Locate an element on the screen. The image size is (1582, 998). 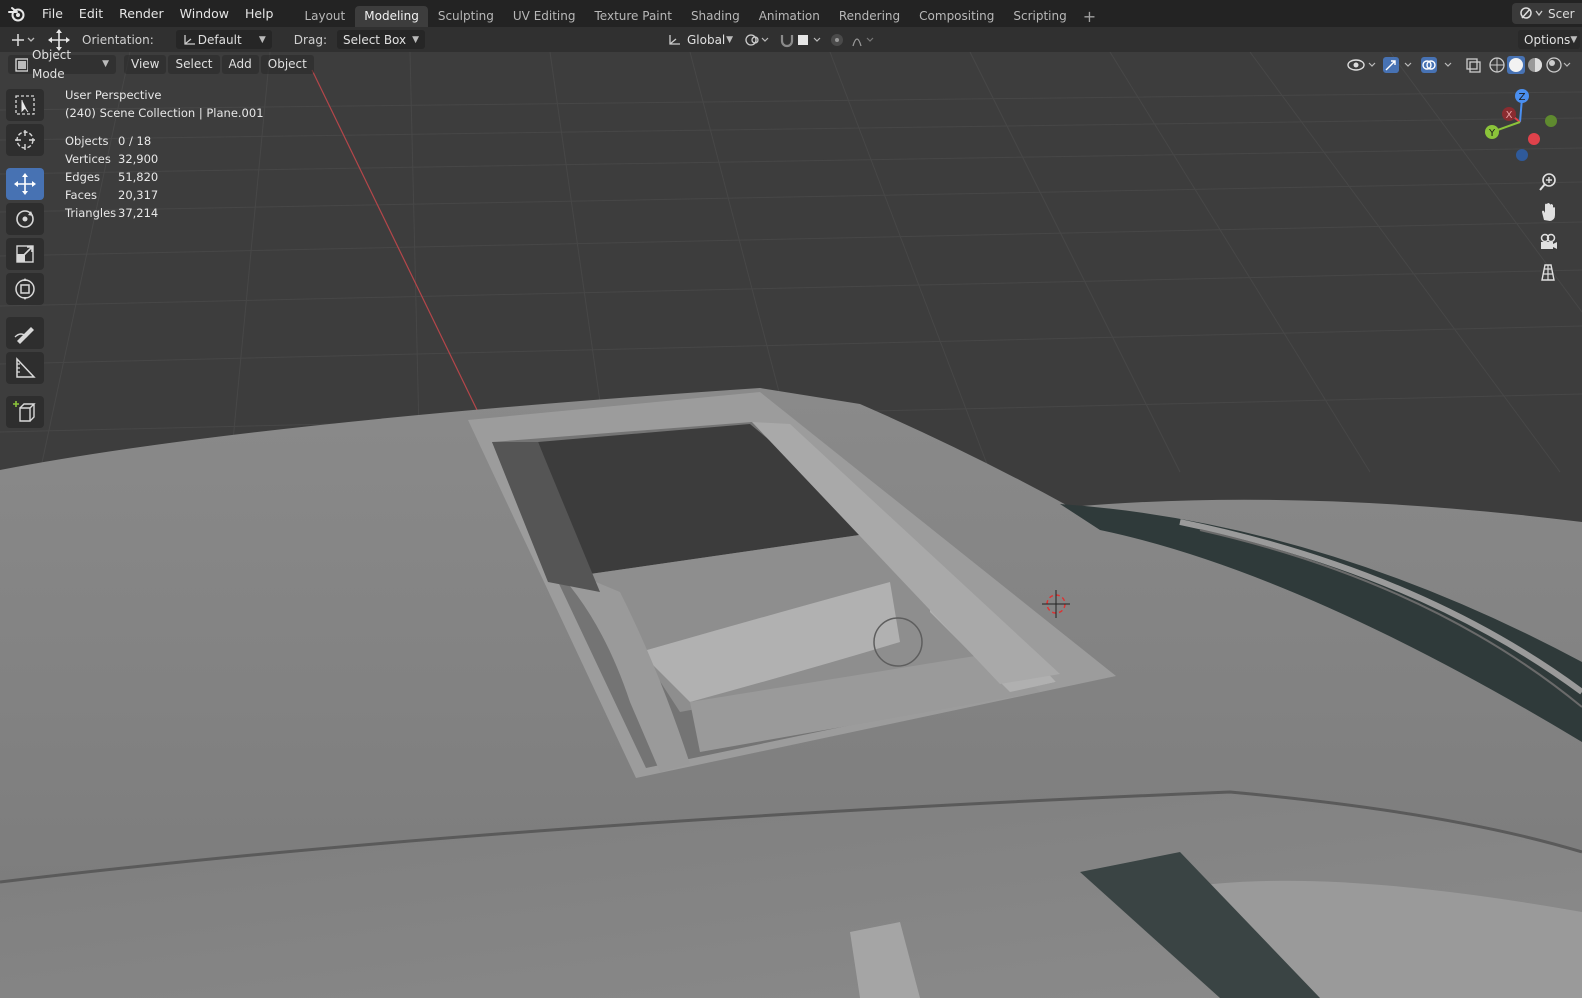
stat-value: 37,214 is located at coordinates (138, 213).